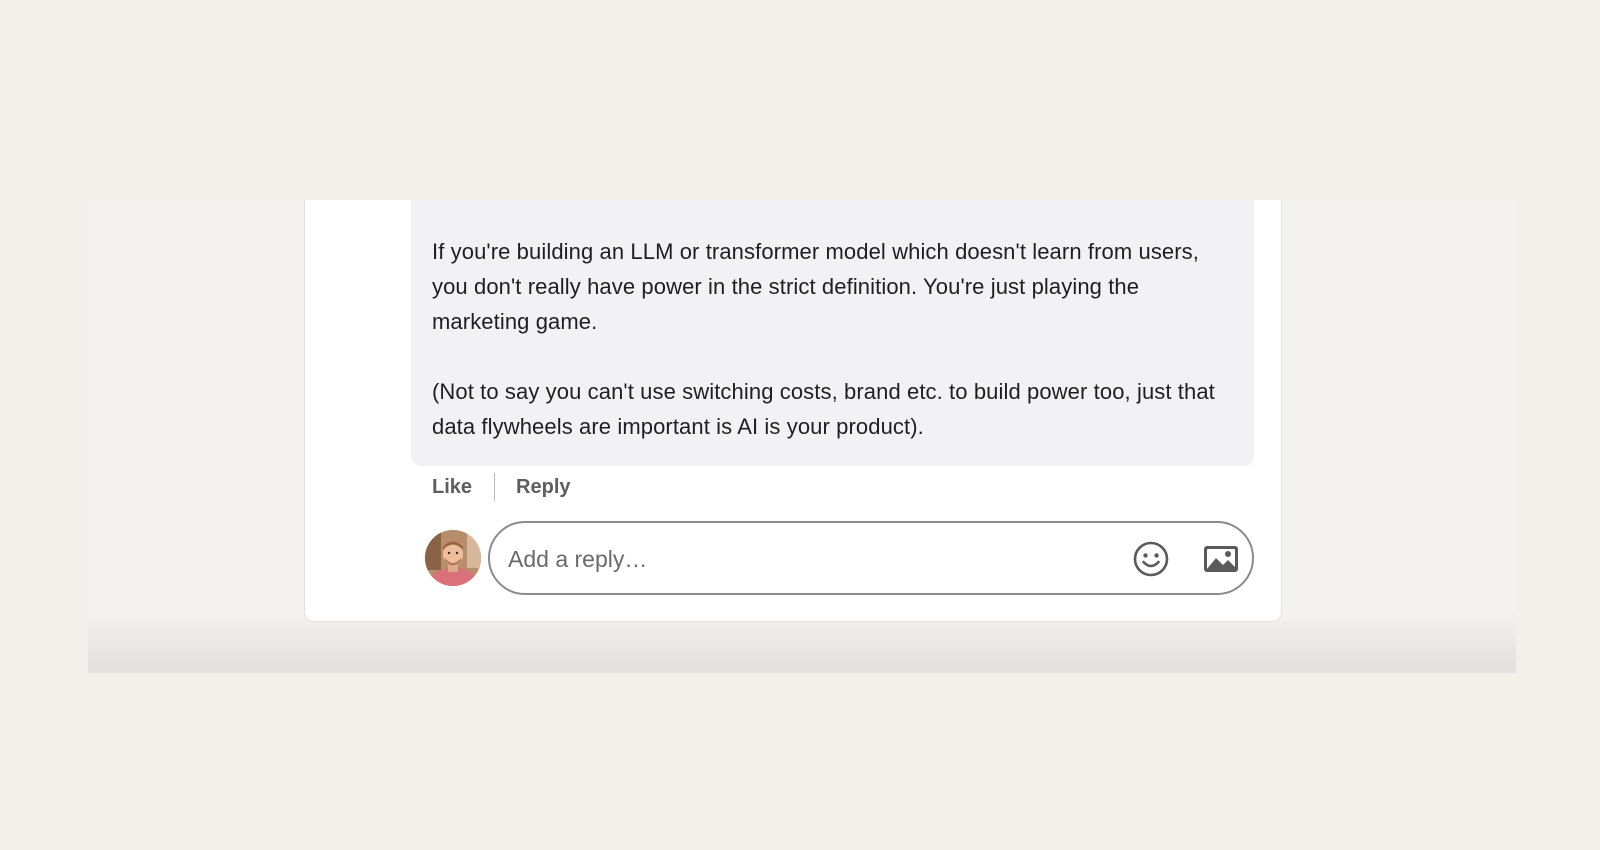 The width and height of the screenshot is (1600, 850). I want to click on avatar-image, so click(453, 558).